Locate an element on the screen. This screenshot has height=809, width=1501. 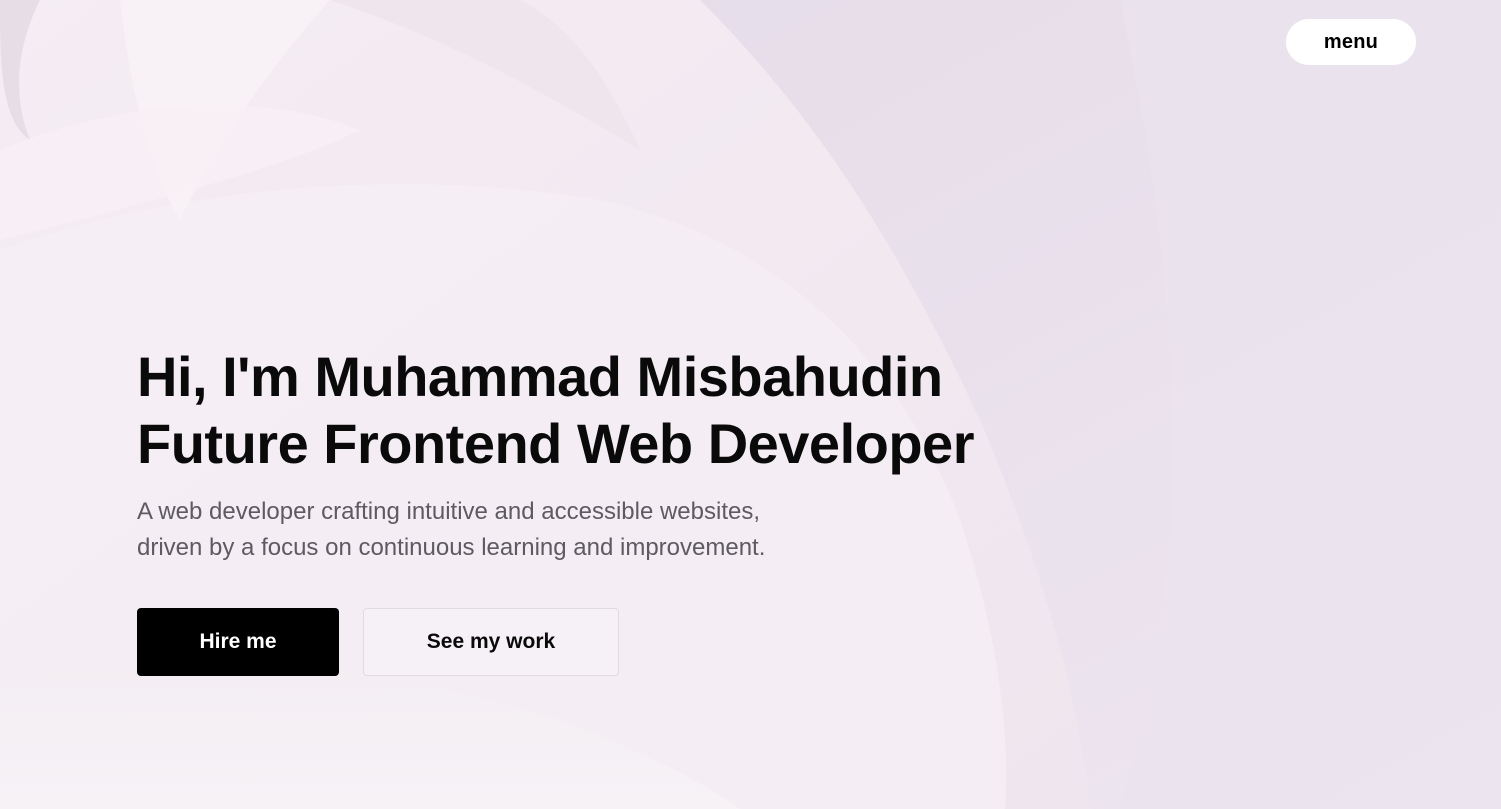
menu-button: menu is located at coordinates (1351, 42).